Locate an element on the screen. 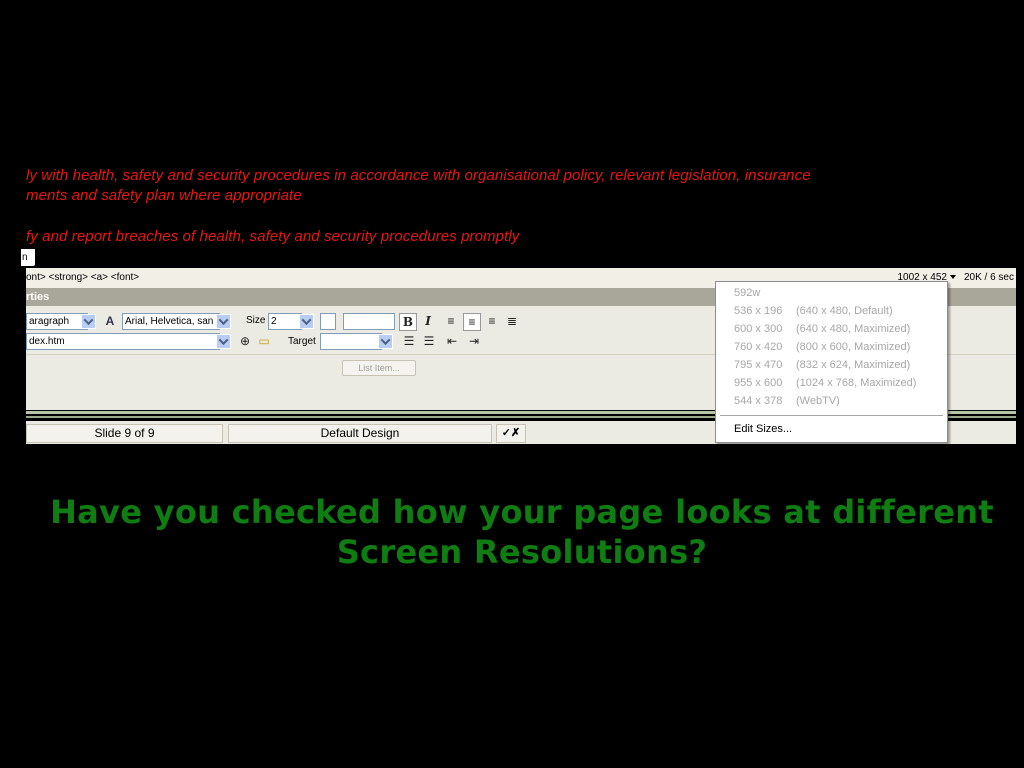 The width and height of the screenshot is (1024, 768). design-name: Default Design is located at coordinates (360, 433).